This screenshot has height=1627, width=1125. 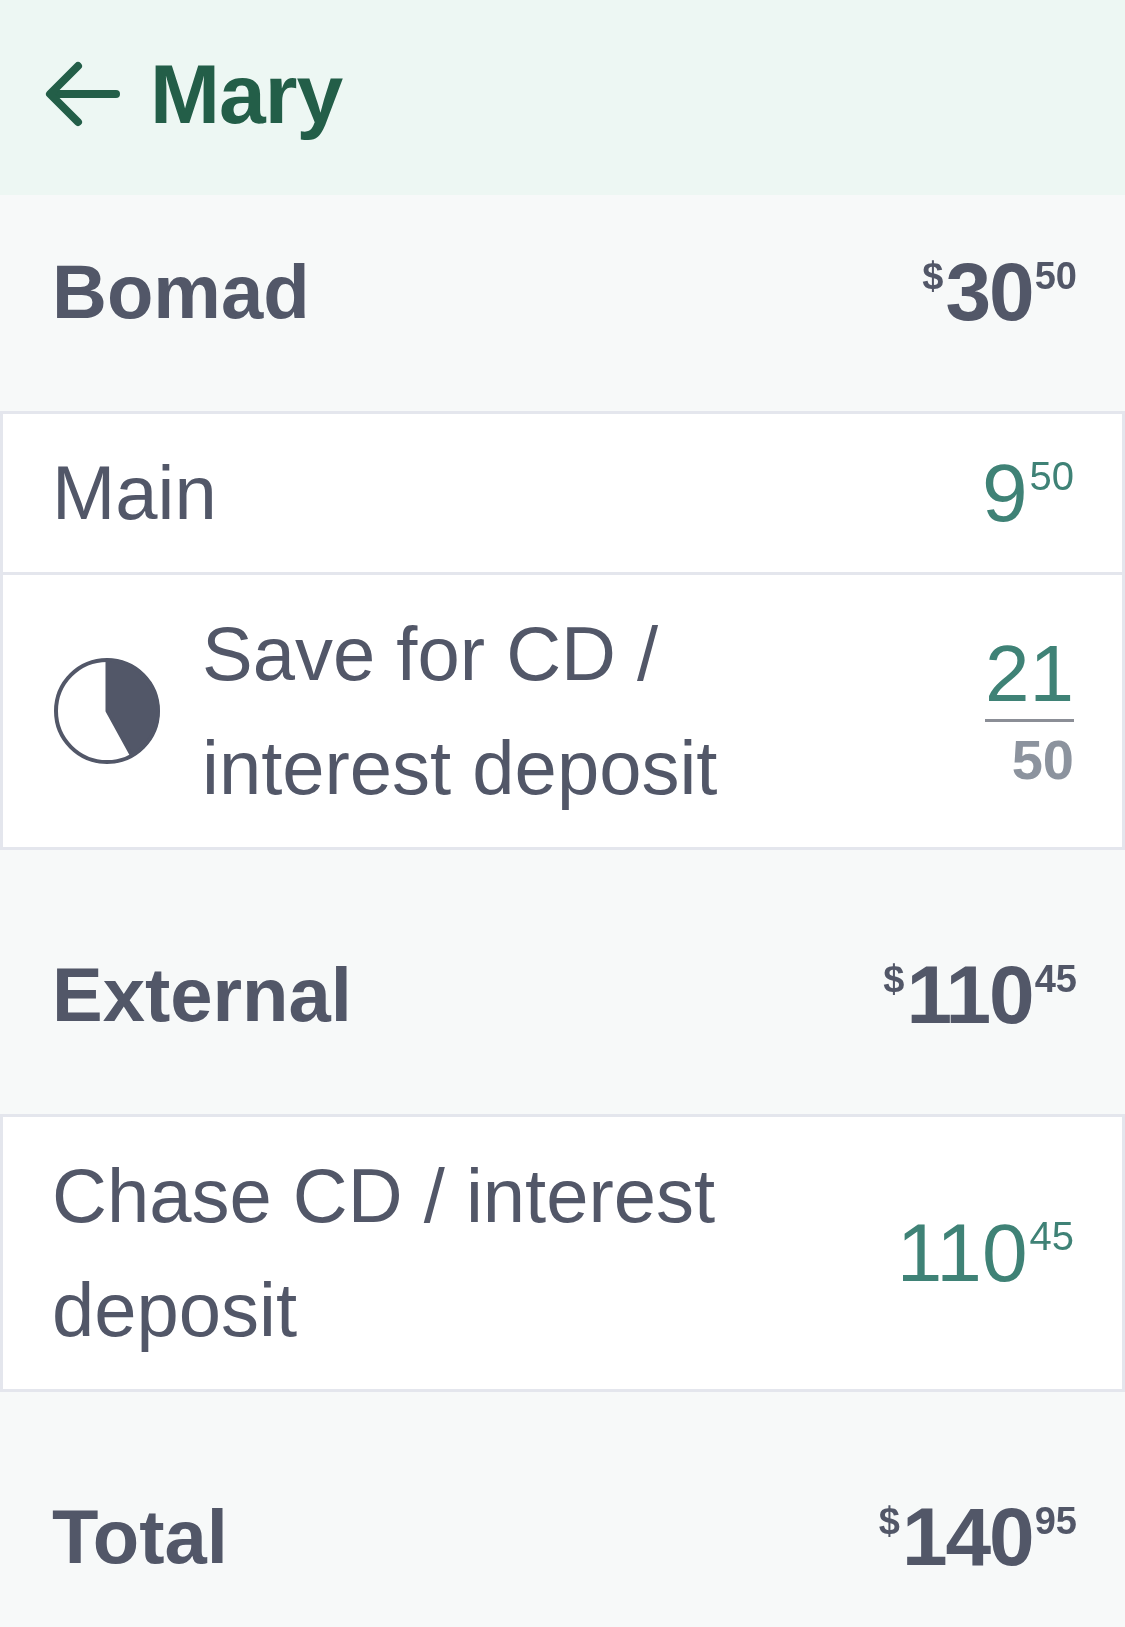 What do you see at coordinates (460, 711) in the screenshot?
I see `goal-name: Save for CD / interest deposit` at bounding box center [460, 711].